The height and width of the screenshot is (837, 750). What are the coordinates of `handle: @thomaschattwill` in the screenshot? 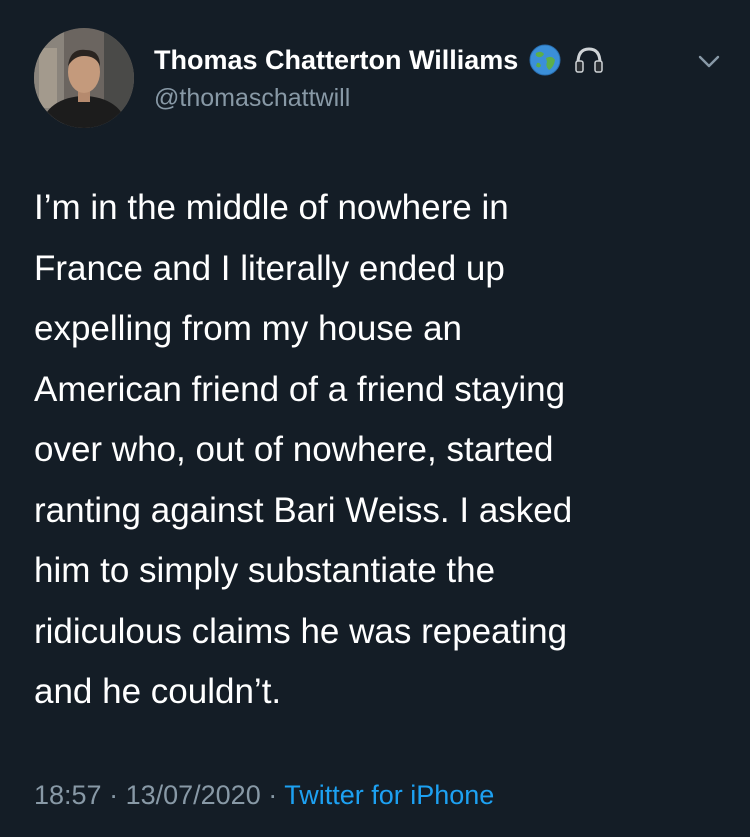 It's located at (252, 98).